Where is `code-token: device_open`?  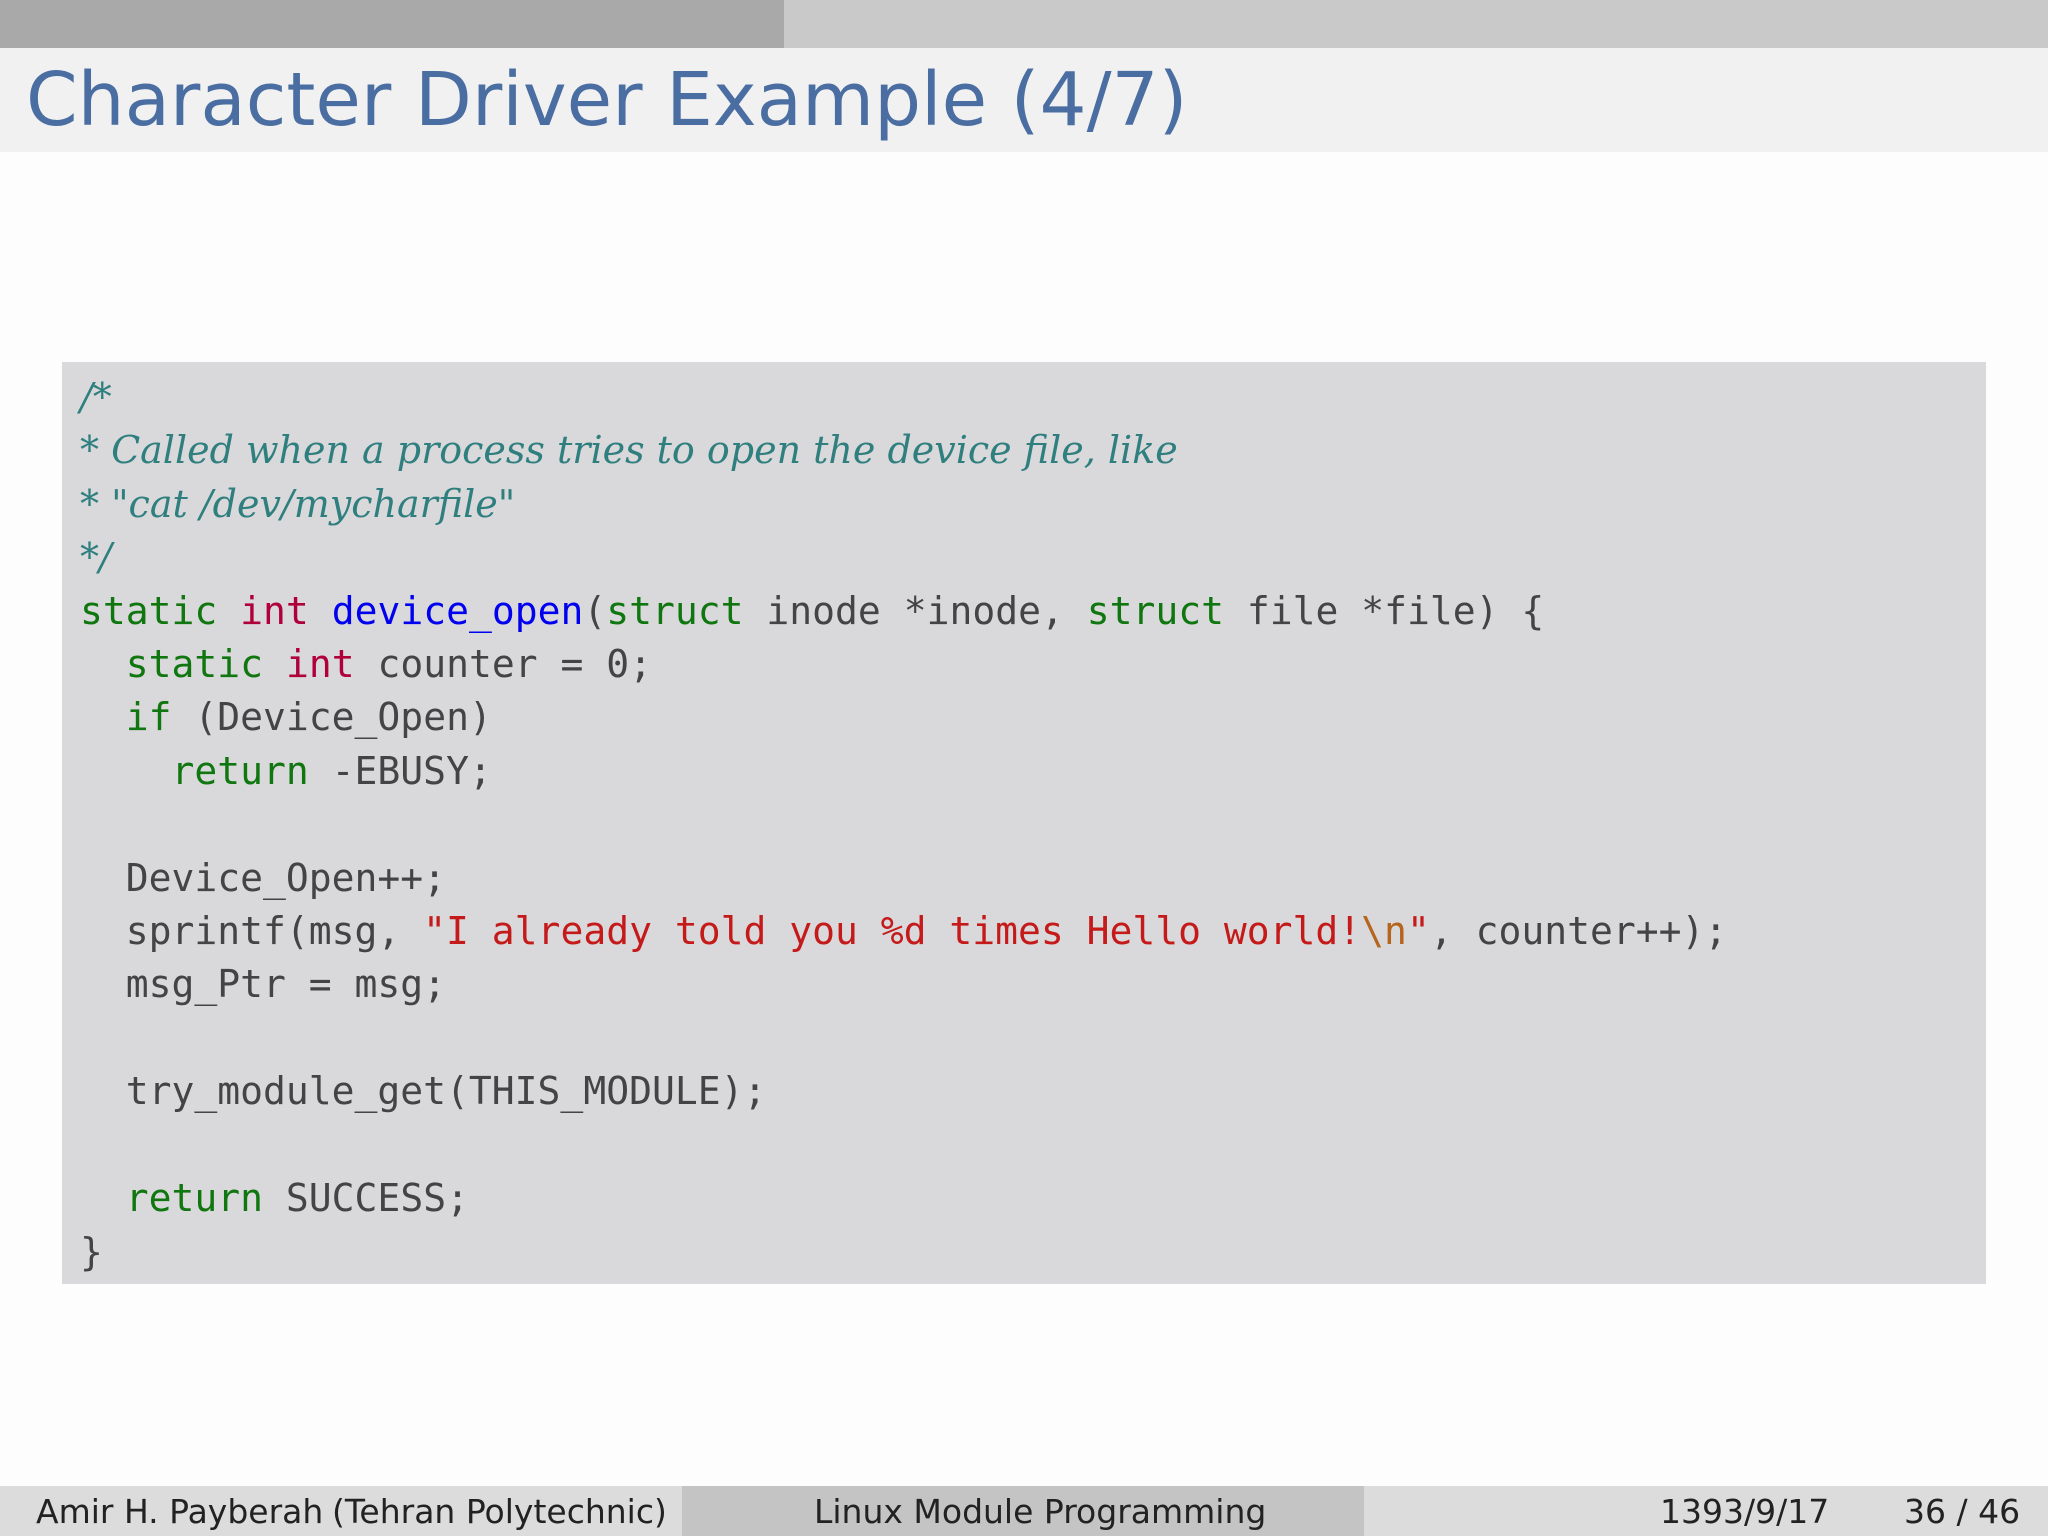
code-token: device_open is located at coordinates (457, 610).